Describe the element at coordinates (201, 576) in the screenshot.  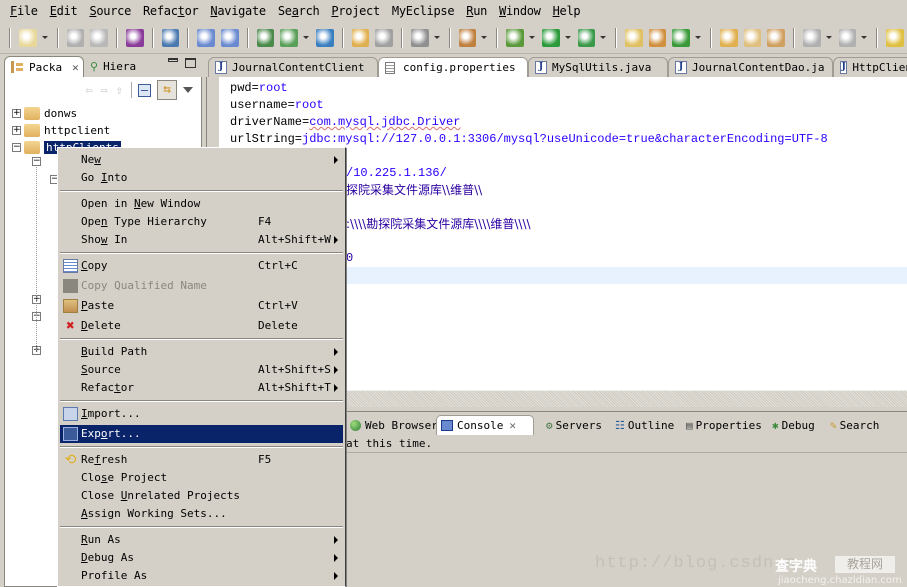
I see `context-menu-item-profile-as: Profile As` at that location.